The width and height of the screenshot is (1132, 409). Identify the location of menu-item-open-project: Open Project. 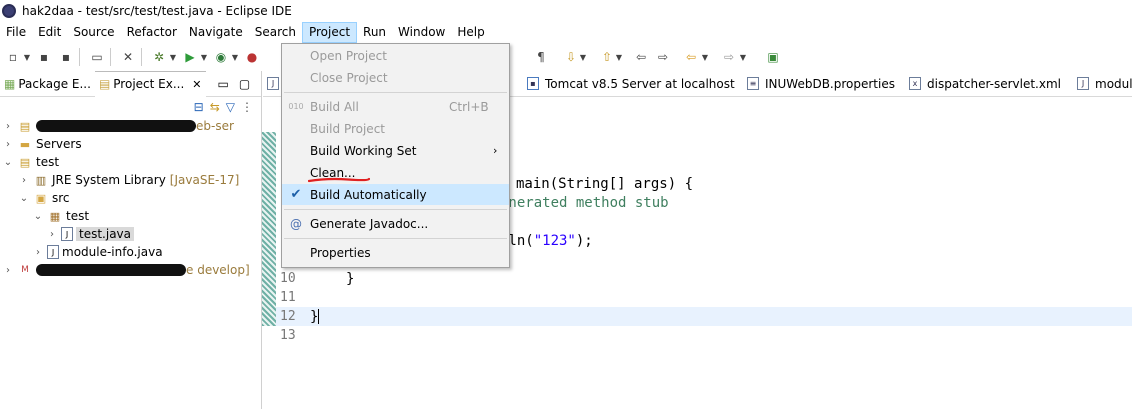
(395, 55).